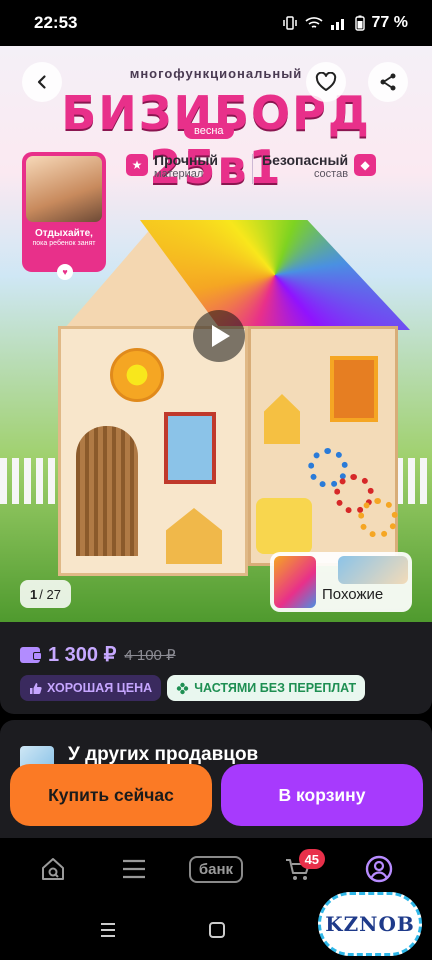 Image resolution: width=432 pixels, height=960 pixels. What do you see at coordinates (345, 23) in the screenshot?
I see `status-icons: 77 %` at bounding box center [345, 23].